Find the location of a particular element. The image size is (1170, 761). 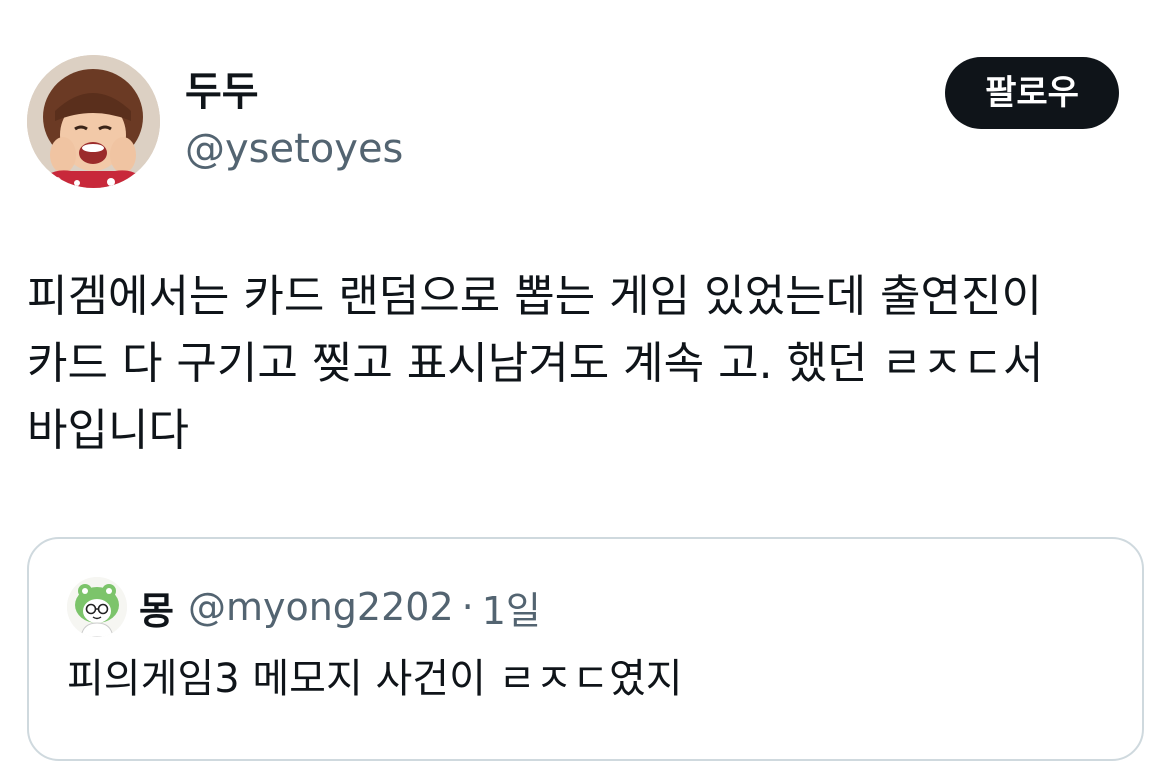

follow-button: 팔로우 is located at coordinates (1032, 93).